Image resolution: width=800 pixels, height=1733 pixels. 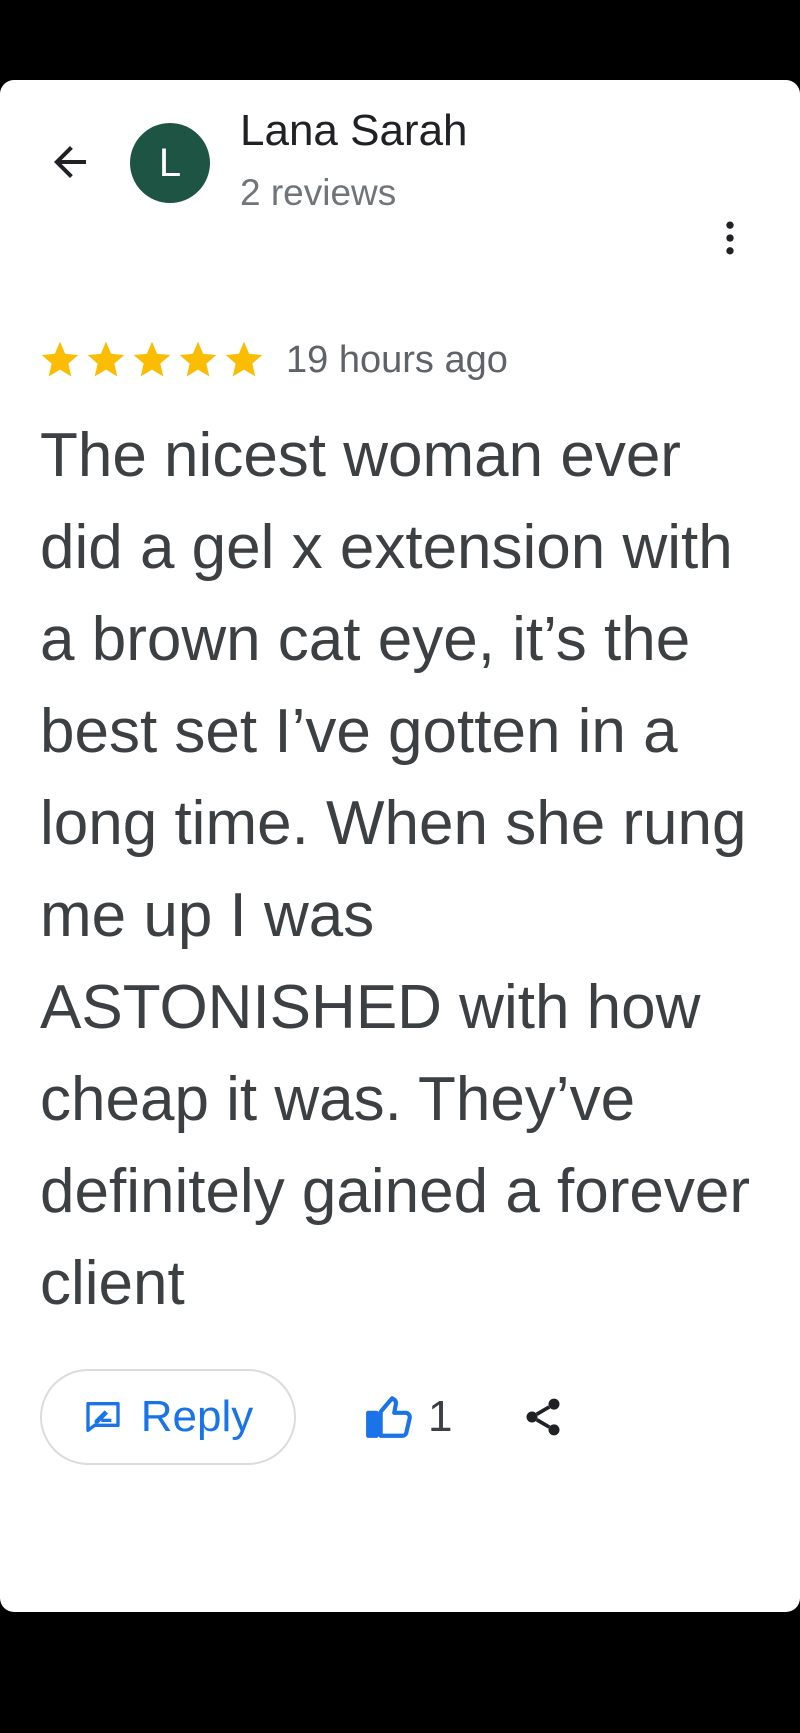 What do you see at coordinates (400, 165) in the screenshot?
I see `review-header: L Lana Sarah 2 reviews` at bounding box center [400, 165].